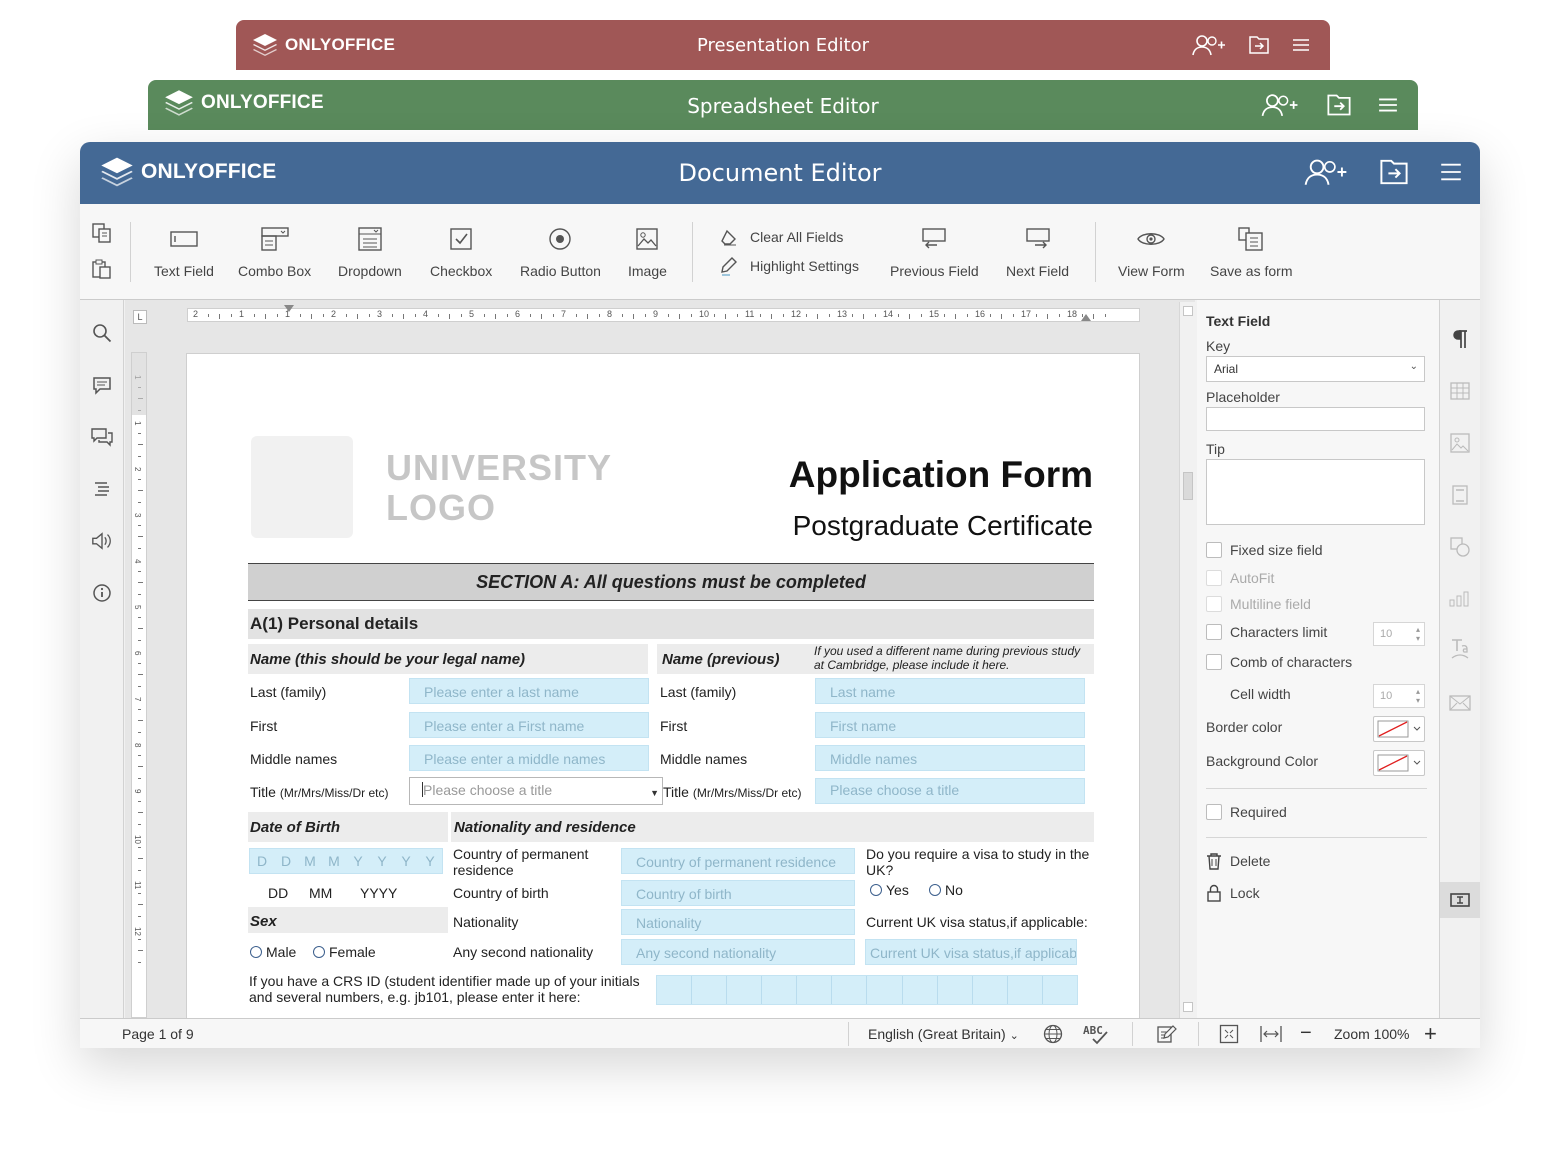 This screenshot has width=1560, height=1160. What do you see at coordinates (102, 233) in the screenshot?
I see `copy-icon` at bounding box center [102, 233].